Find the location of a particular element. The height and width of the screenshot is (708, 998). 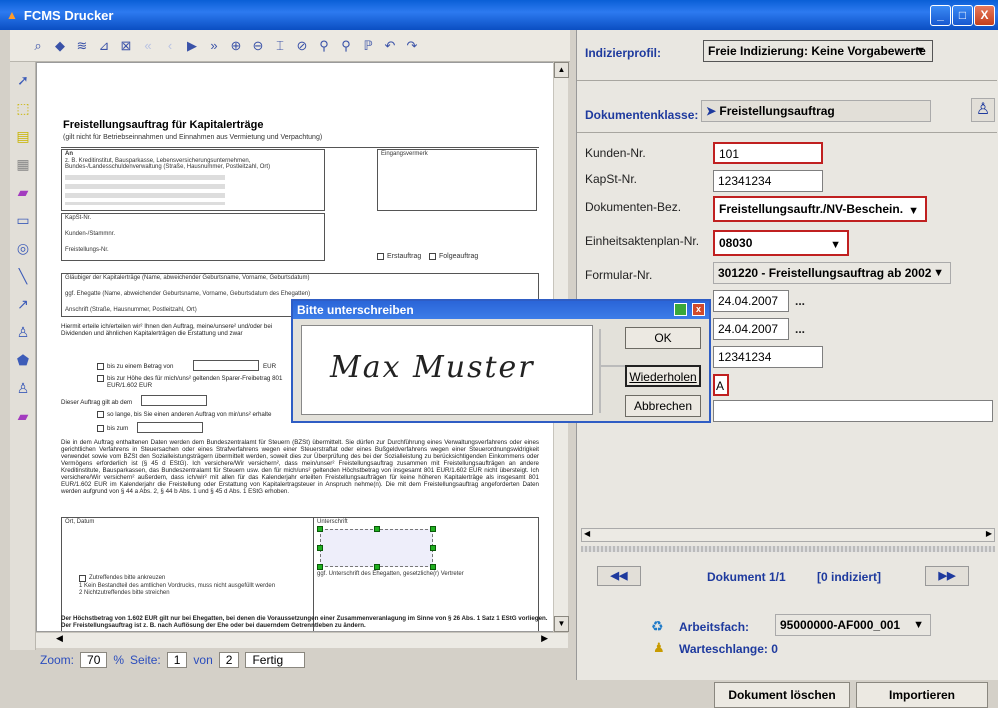

zoom-out-icon: ⊖ is located at coordinates (258, 46).